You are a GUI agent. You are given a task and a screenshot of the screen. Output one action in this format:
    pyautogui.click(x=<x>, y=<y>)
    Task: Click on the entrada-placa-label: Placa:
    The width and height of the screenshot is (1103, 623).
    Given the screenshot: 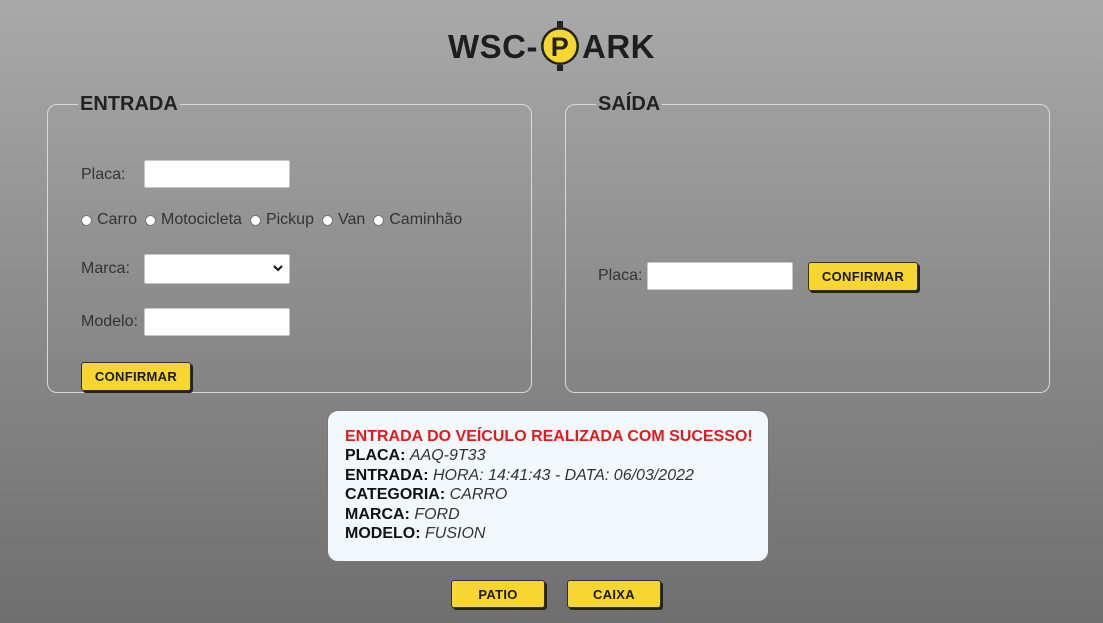 What is the action you would take?
    pyautogui.click(x=103, y=174)
    